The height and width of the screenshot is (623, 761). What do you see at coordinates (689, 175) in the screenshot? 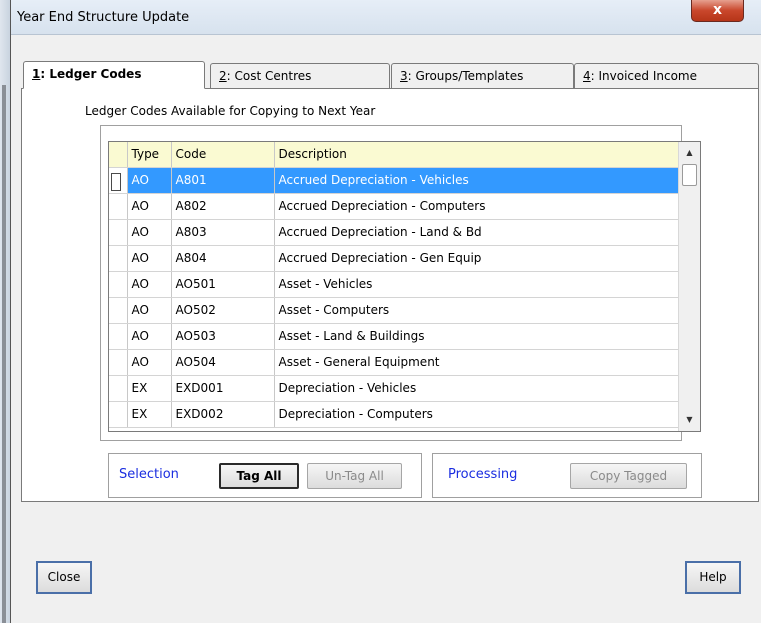
I see `scroll-thumb` at bounding box center [689, 175].